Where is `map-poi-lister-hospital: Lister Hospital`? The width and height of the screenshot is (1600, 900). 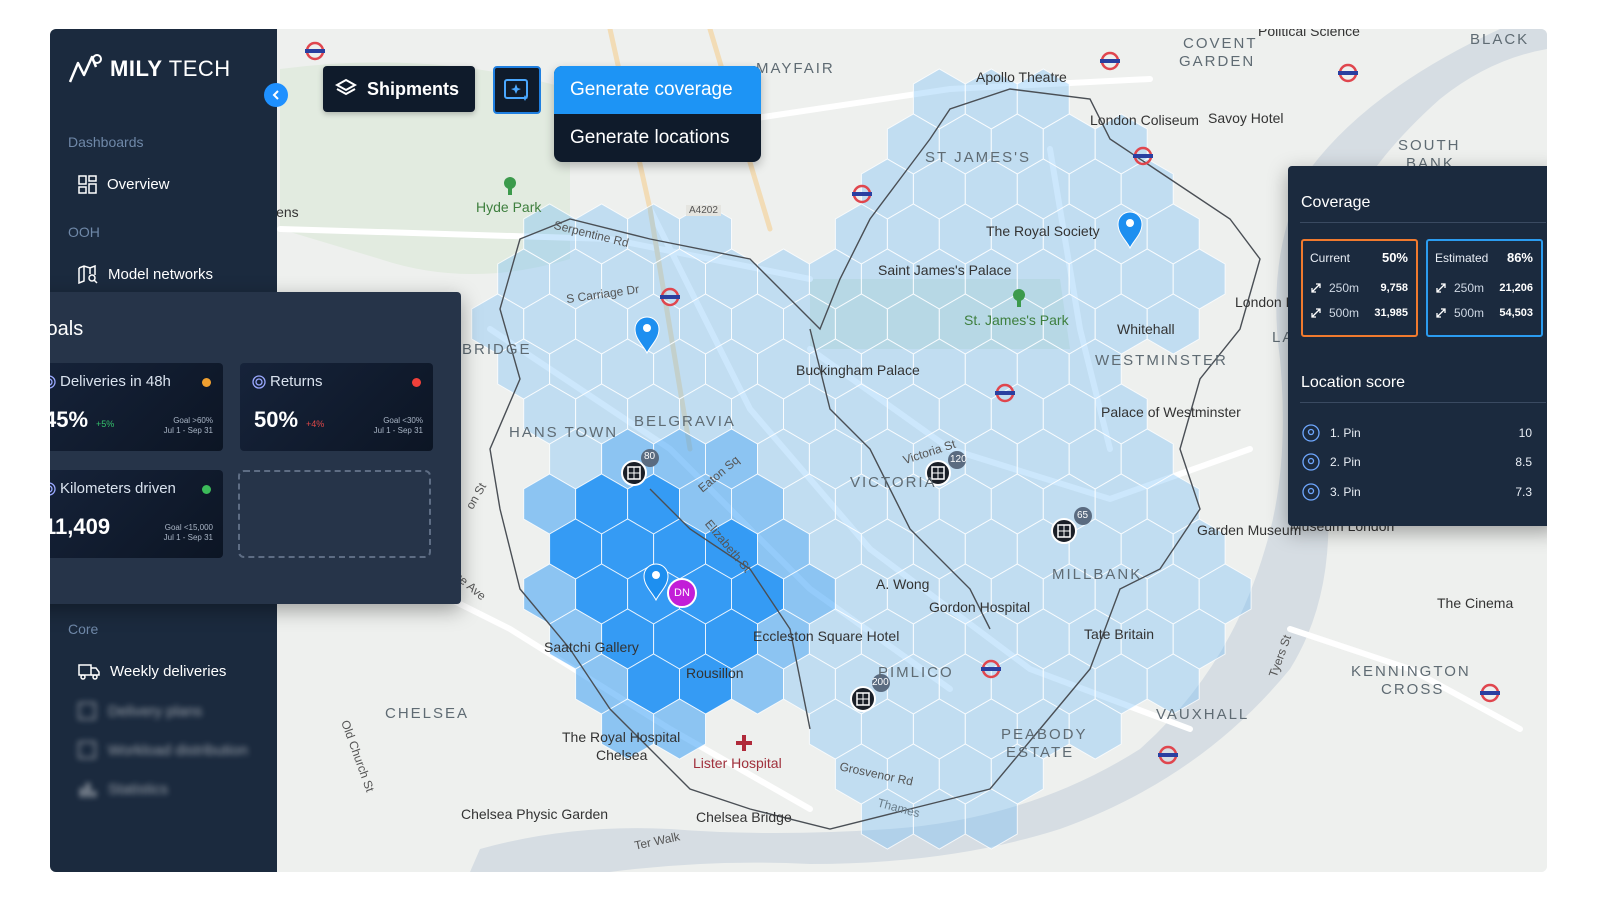 map-poi-lister-hospital: Lister Hospital is located at coordinates (737, 763).